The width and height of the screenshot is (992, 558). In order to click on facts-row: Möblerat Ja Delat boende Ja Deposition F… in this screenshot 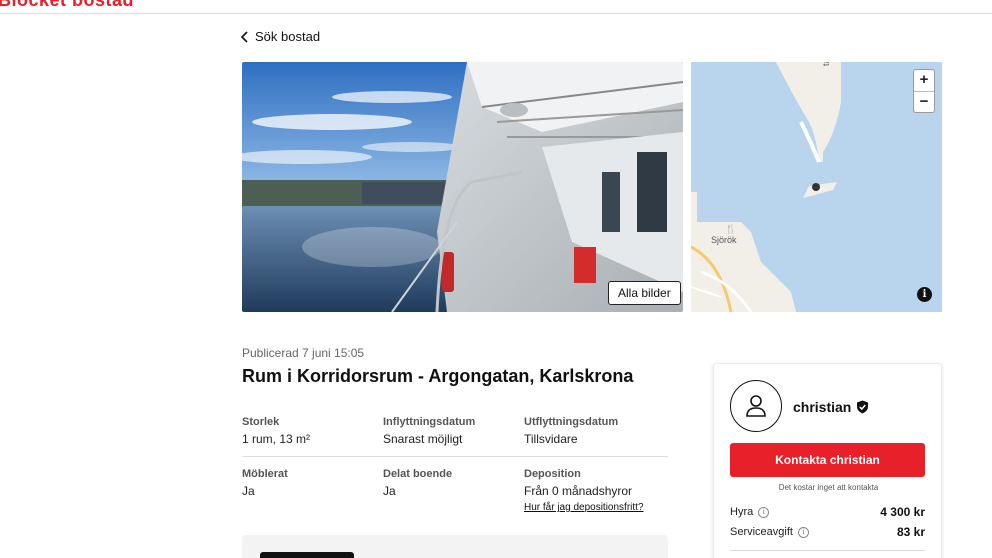, I will do `click(455, 493)`.